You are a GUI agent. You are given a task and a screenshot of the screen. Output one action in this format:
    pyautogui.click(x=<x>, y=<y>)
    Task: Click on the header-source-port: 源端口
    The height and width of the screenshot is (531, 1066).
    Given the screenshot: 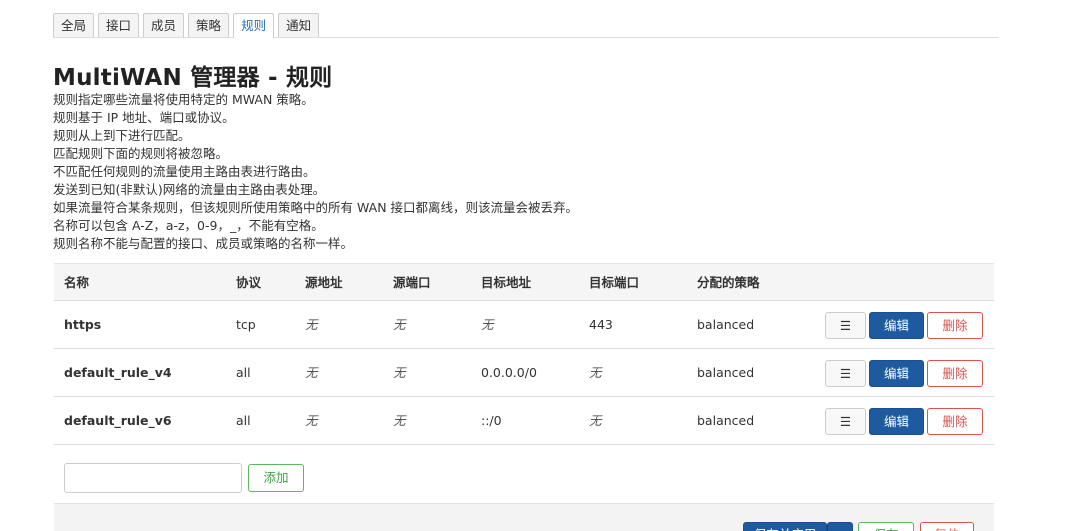 What is the action you would take?
    pyautogui.click(x=412, y=282)
    